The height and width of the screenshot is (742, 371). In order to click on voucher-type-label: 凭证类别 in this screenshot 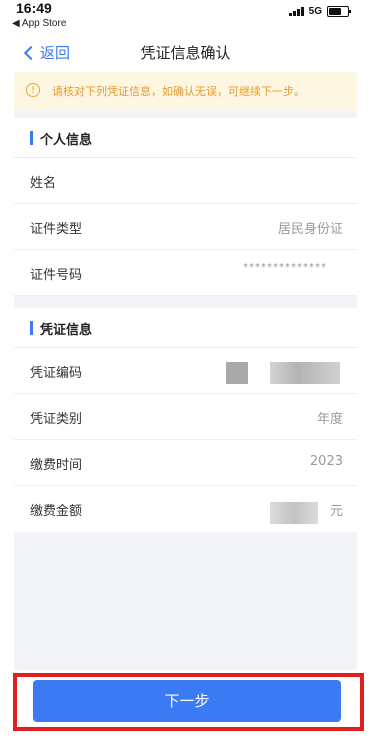, I will do `click(56, 419)`.